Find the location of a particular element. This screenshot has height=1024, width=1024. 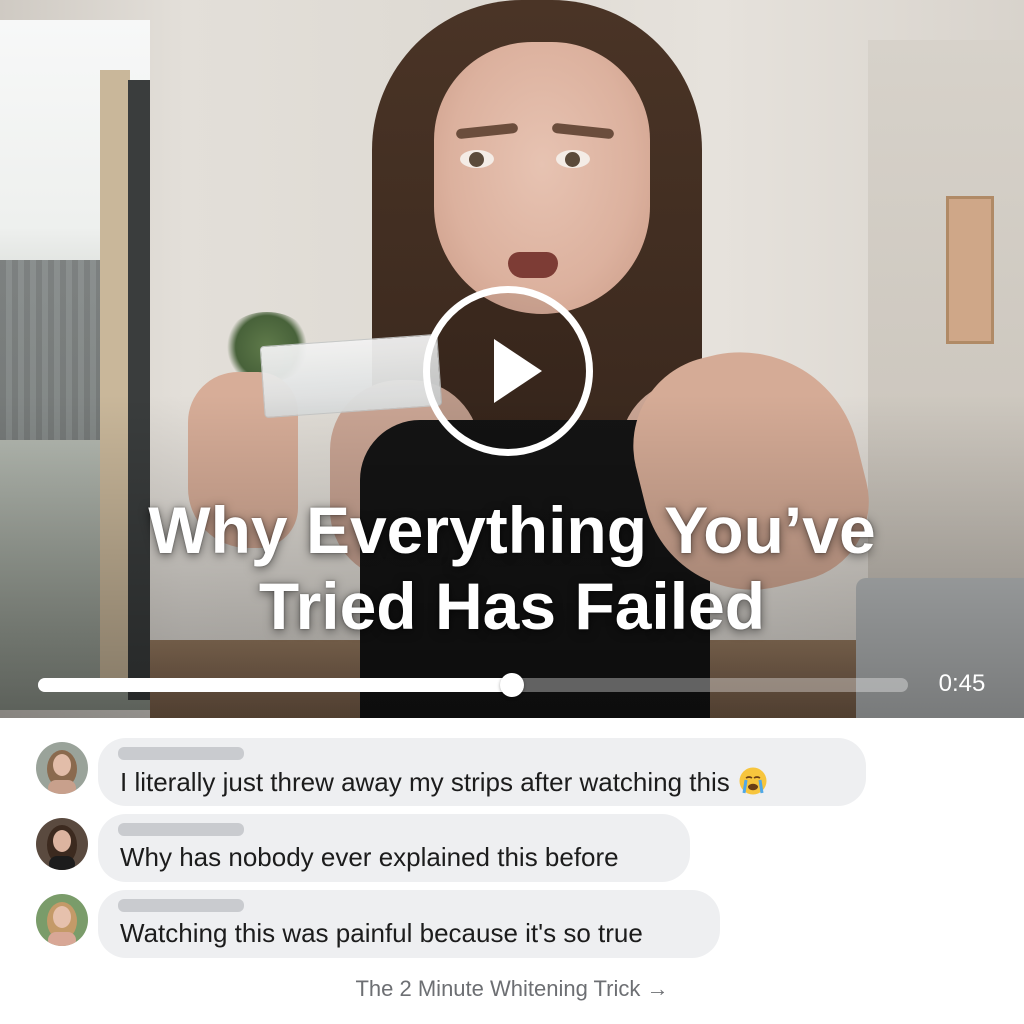

play-button is located at coordinates (508, 371).